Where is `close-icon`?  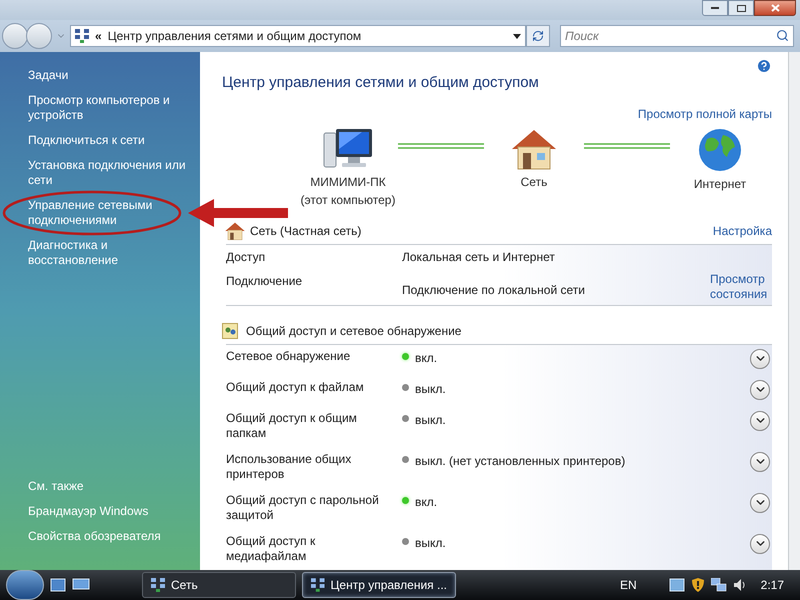 close-icon is located at coordinates (775, 8).